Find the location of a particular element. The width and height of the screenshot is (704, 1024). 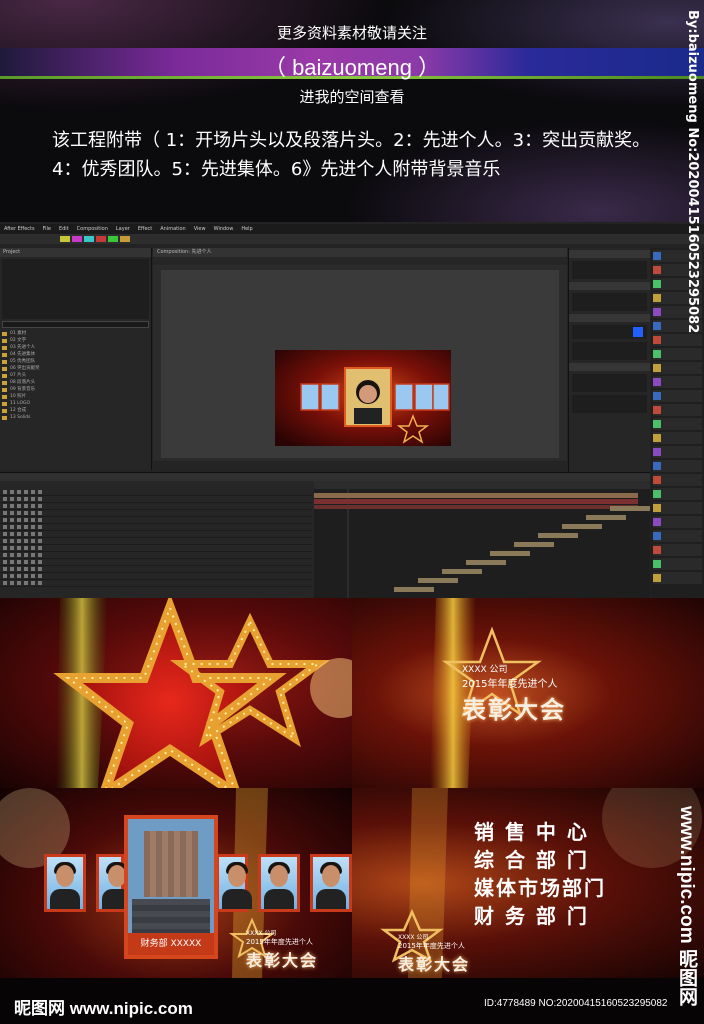

composition-controls-bar is located at coordinates (360, 465).